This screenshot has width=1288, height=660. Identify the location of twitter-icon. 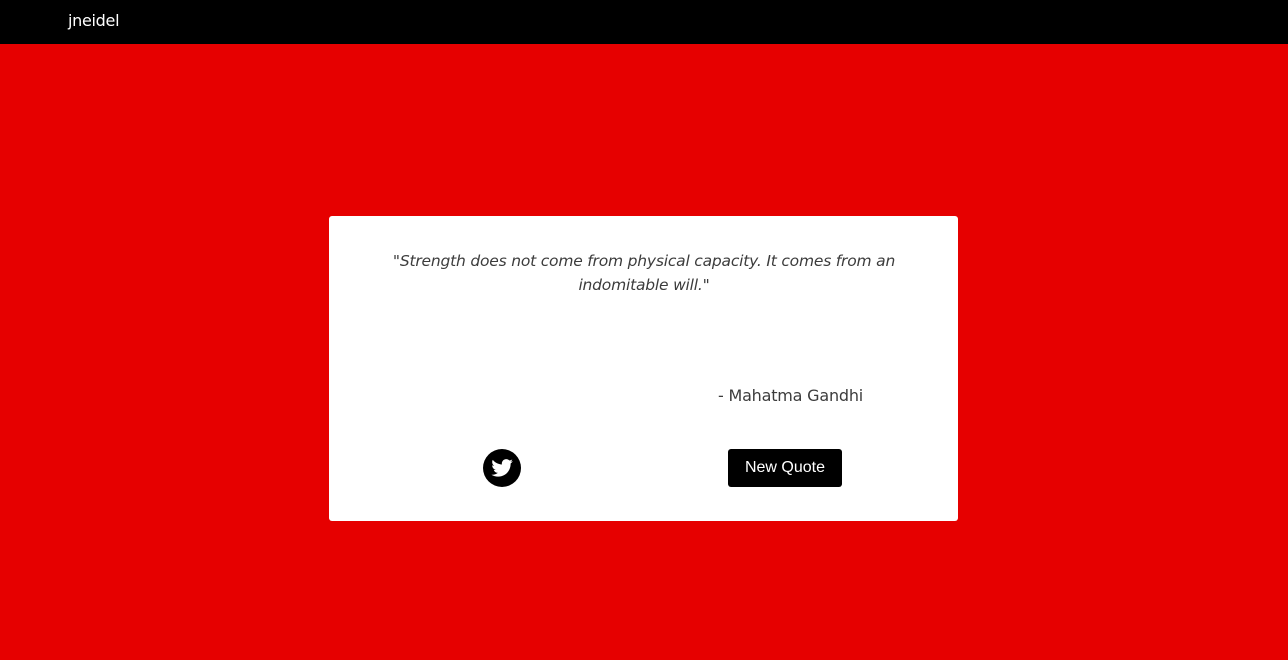
(502, 468).